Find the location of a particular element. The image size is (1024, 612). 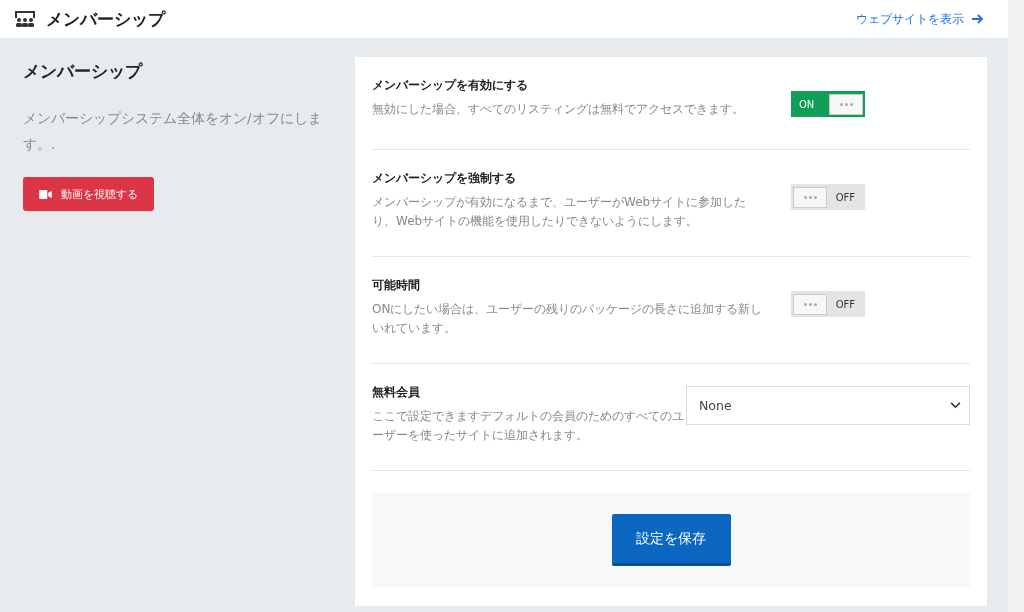

setting-description: 無効にした場合、すべてのリスティングは無料でアクセスできます。 is located at coordinates (558, 109).